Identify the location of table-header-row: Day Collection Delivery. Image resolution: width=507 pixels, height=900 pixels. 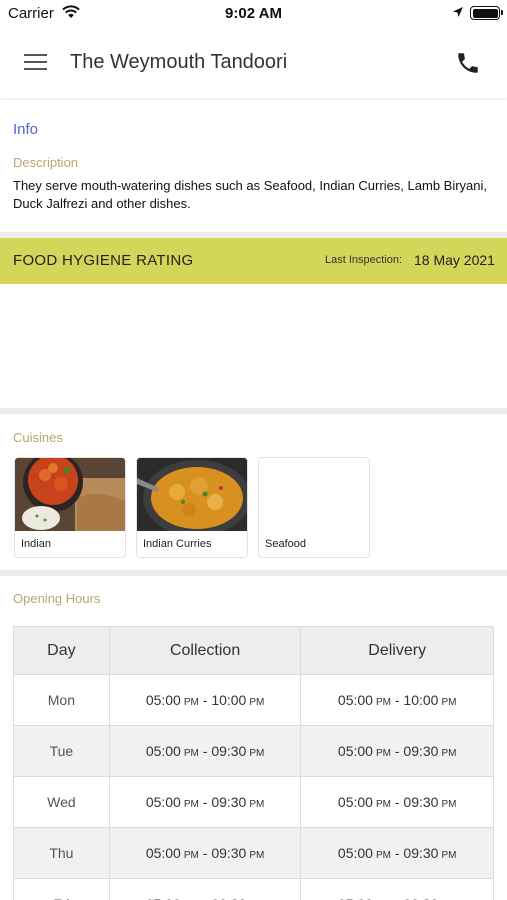
(253, 650).